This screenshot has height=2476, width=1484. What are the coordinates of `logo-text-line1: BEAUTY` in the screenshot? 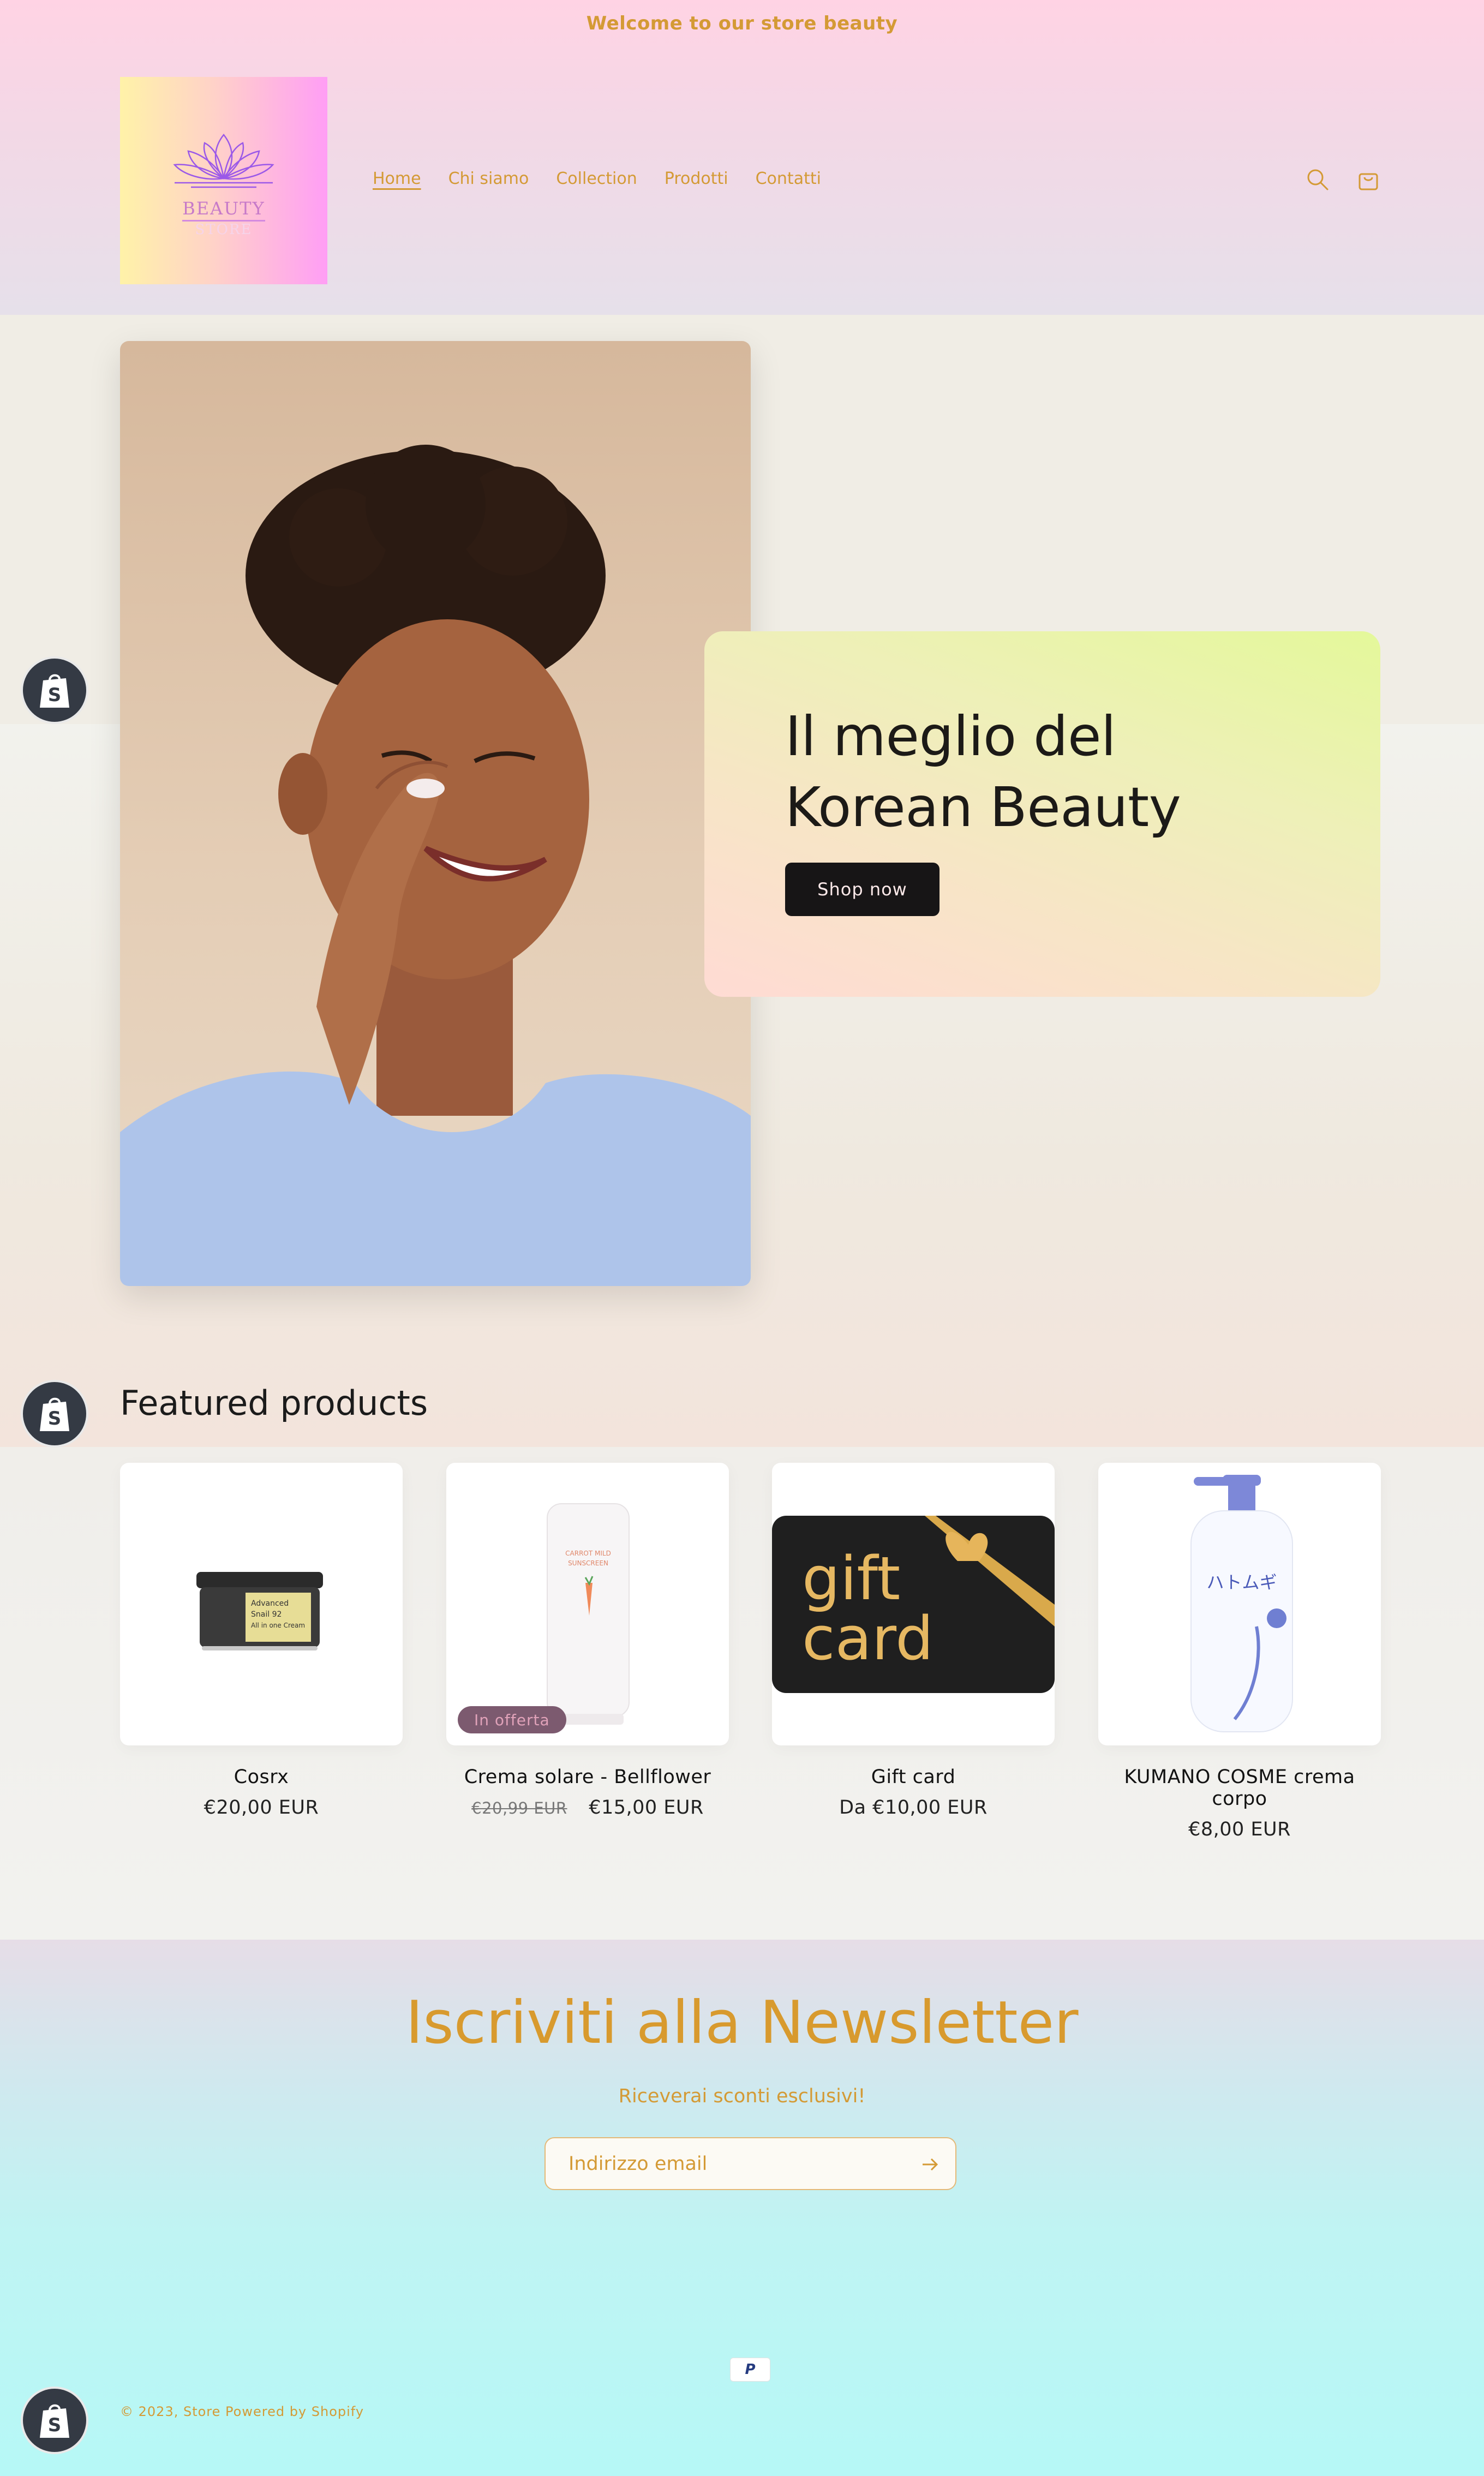 It's located at (223, 210).